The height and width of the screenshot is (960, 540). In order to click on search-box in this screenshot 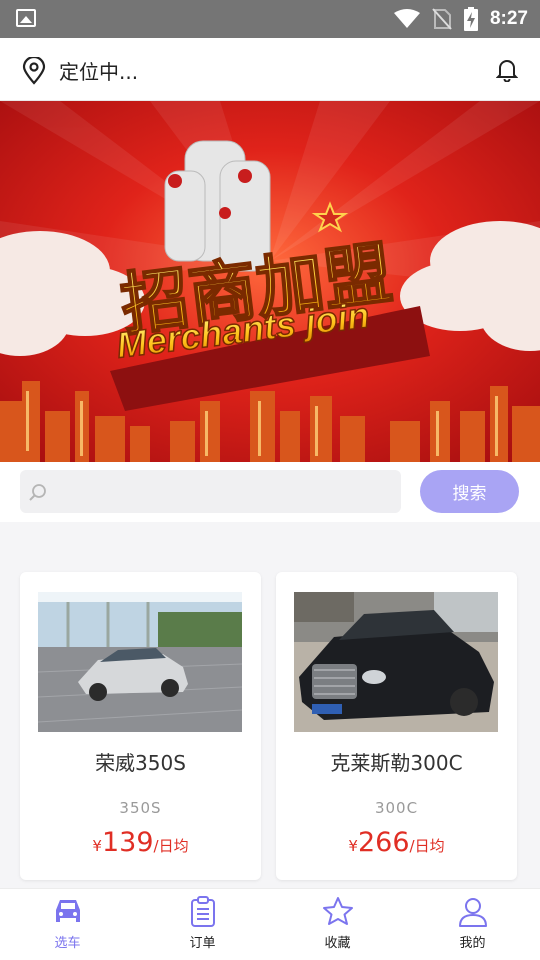, I will do `click(210, 491)`.